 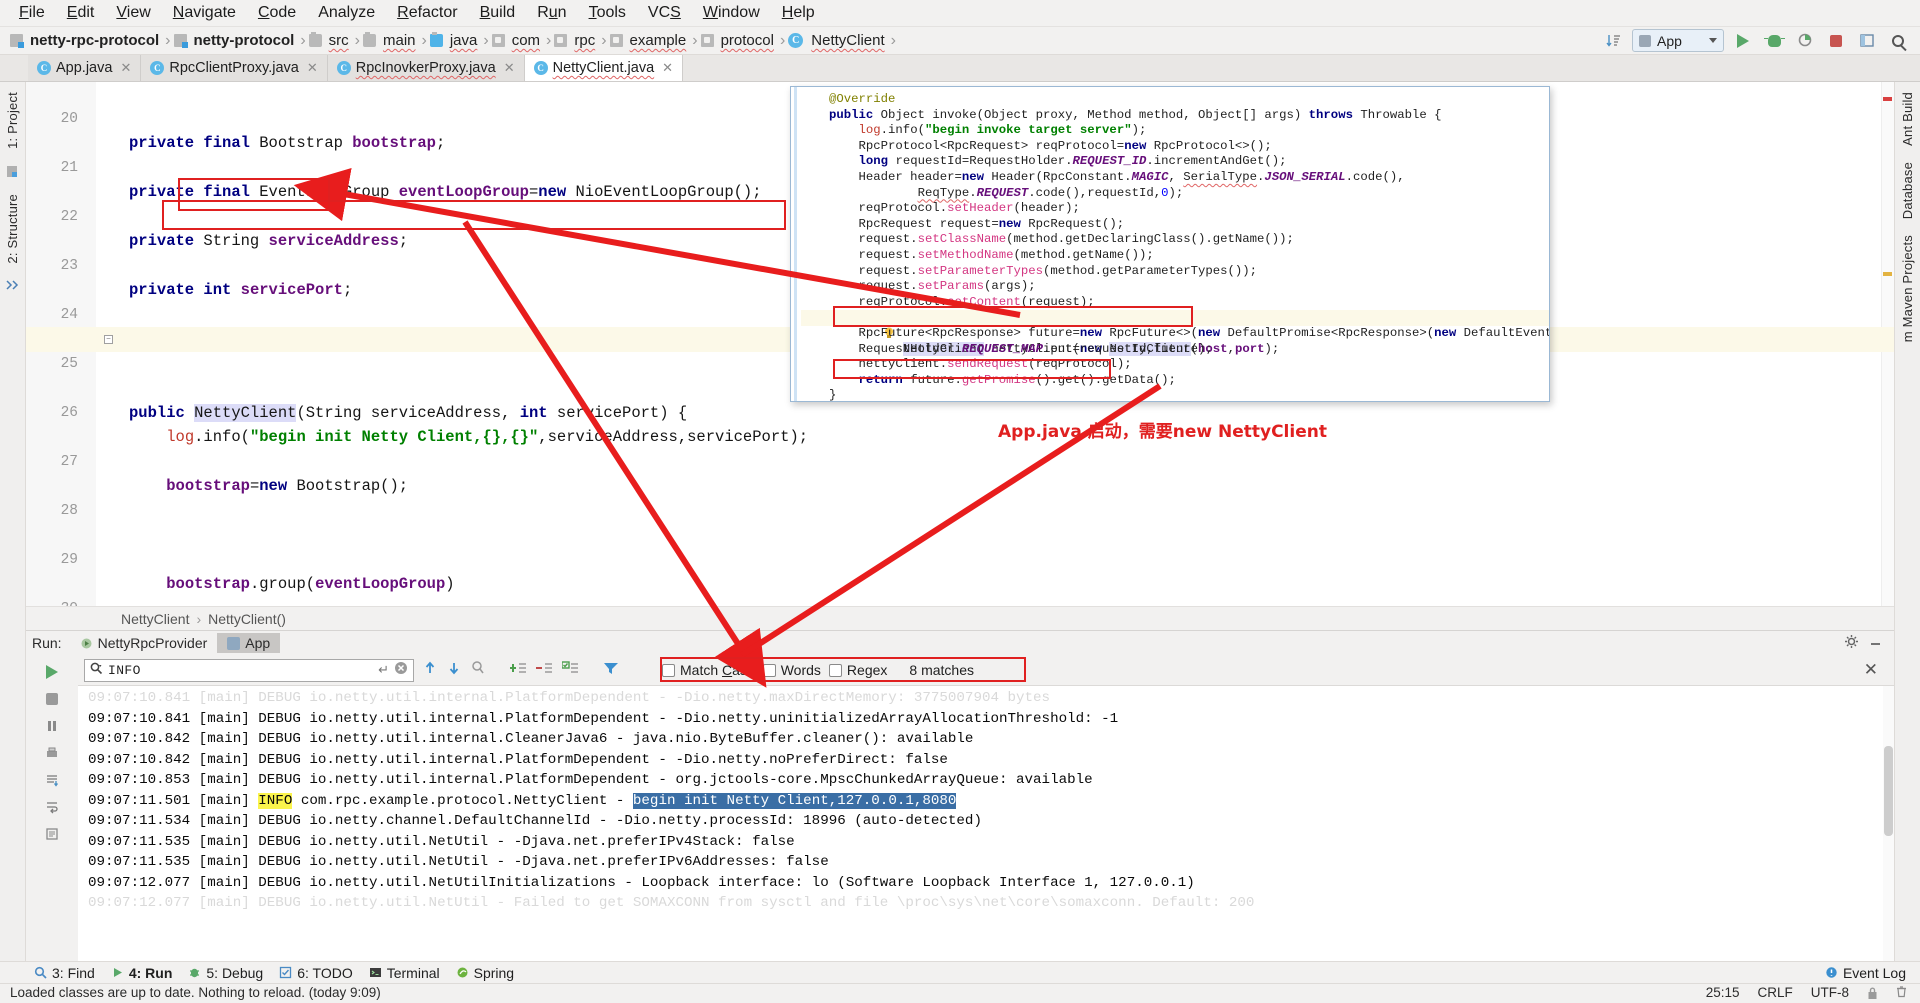 I want to click on editor-tab-nettyclient: C NettyClient.java ✕, so click(x=604, y=68).